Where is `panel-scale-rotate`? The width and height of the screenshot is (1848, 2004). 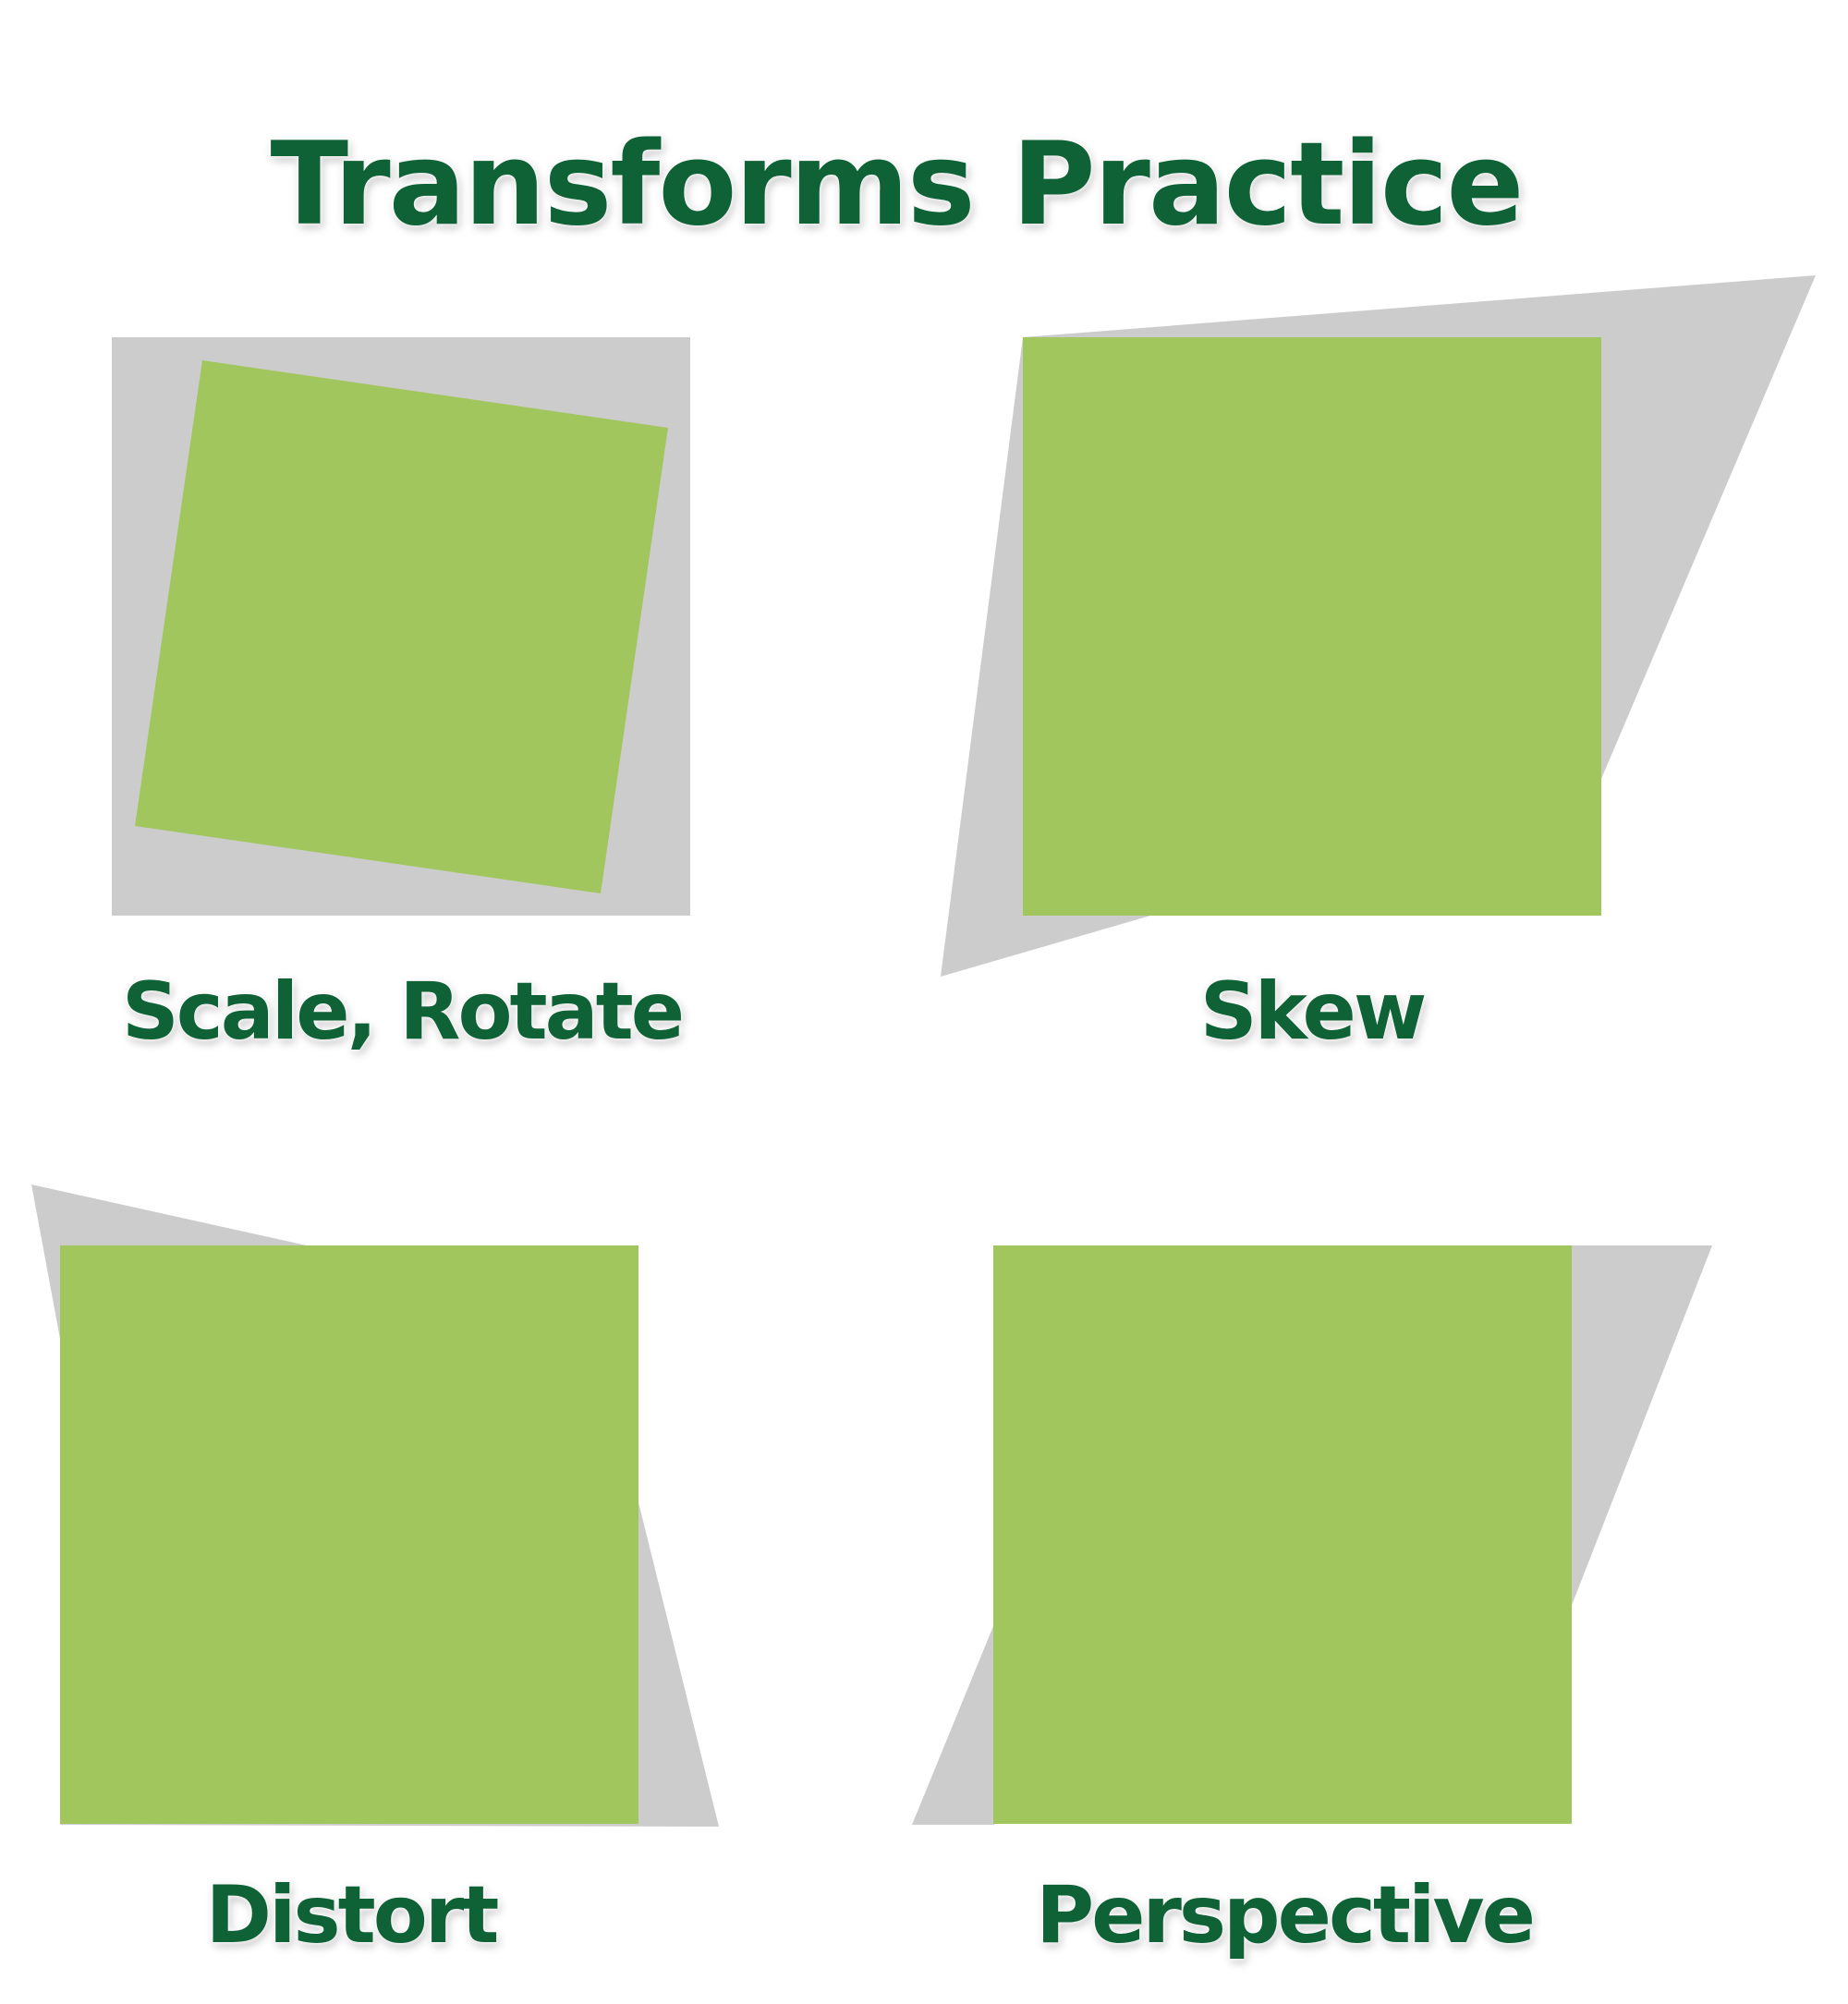 panel-scale-rotate is located at coordinates (401, 626).